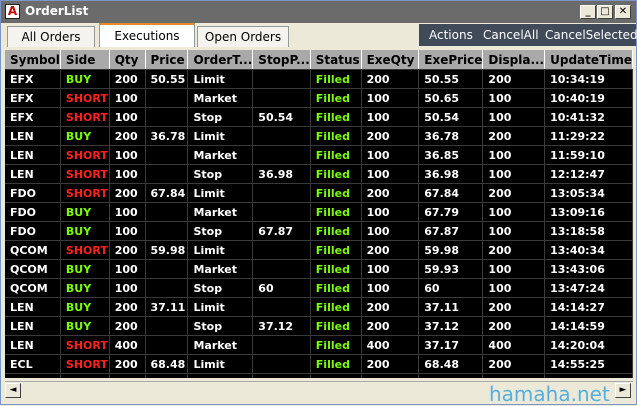  What do you see at coordinates (588, 288) in the screenshot?
I see `update-time-cell: 13:47:24` at bounding box center [588, 288].